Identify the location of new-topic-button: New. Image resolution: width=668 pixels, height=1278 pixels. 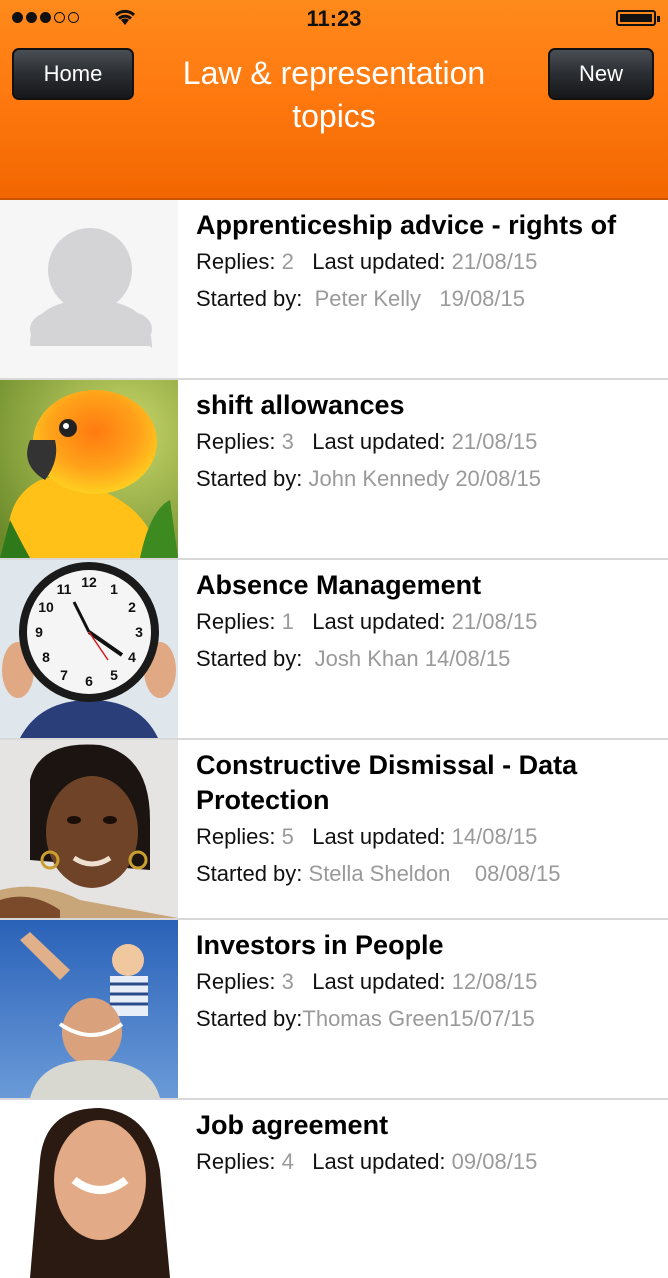
(601, 74).